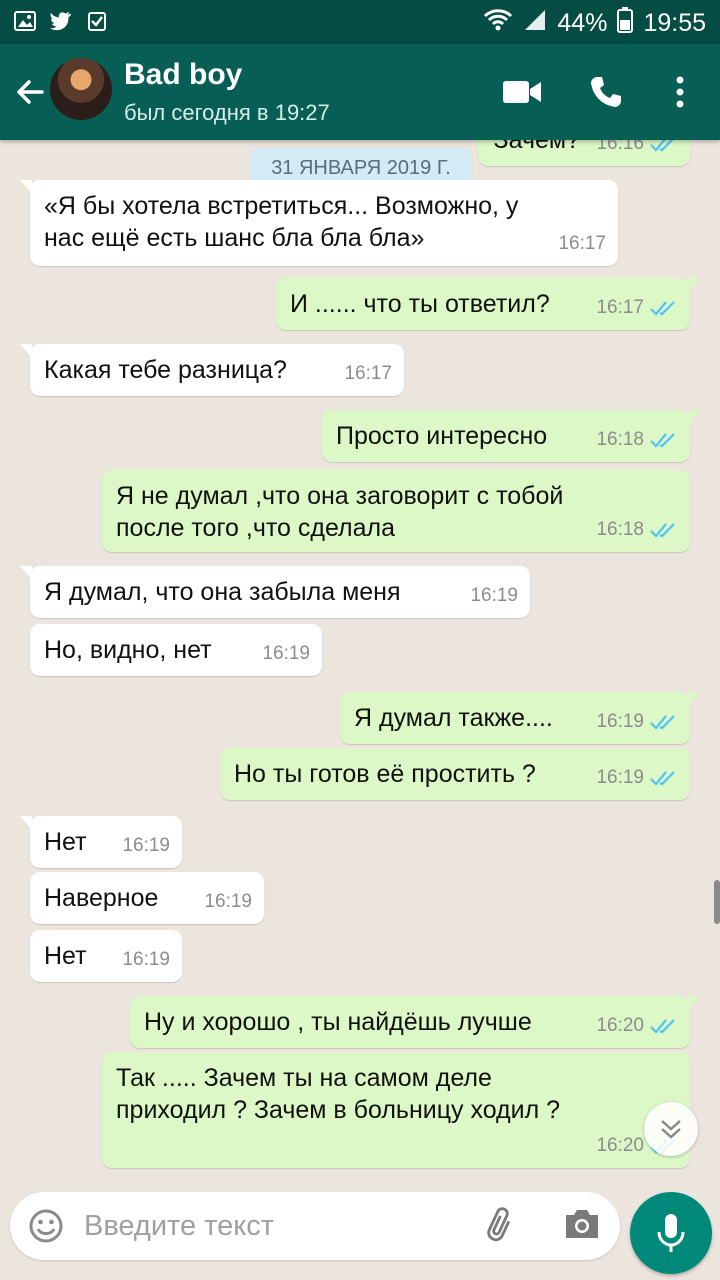  I want to click on message-bubble-in: Наверное 16:19, so click(147, 898).